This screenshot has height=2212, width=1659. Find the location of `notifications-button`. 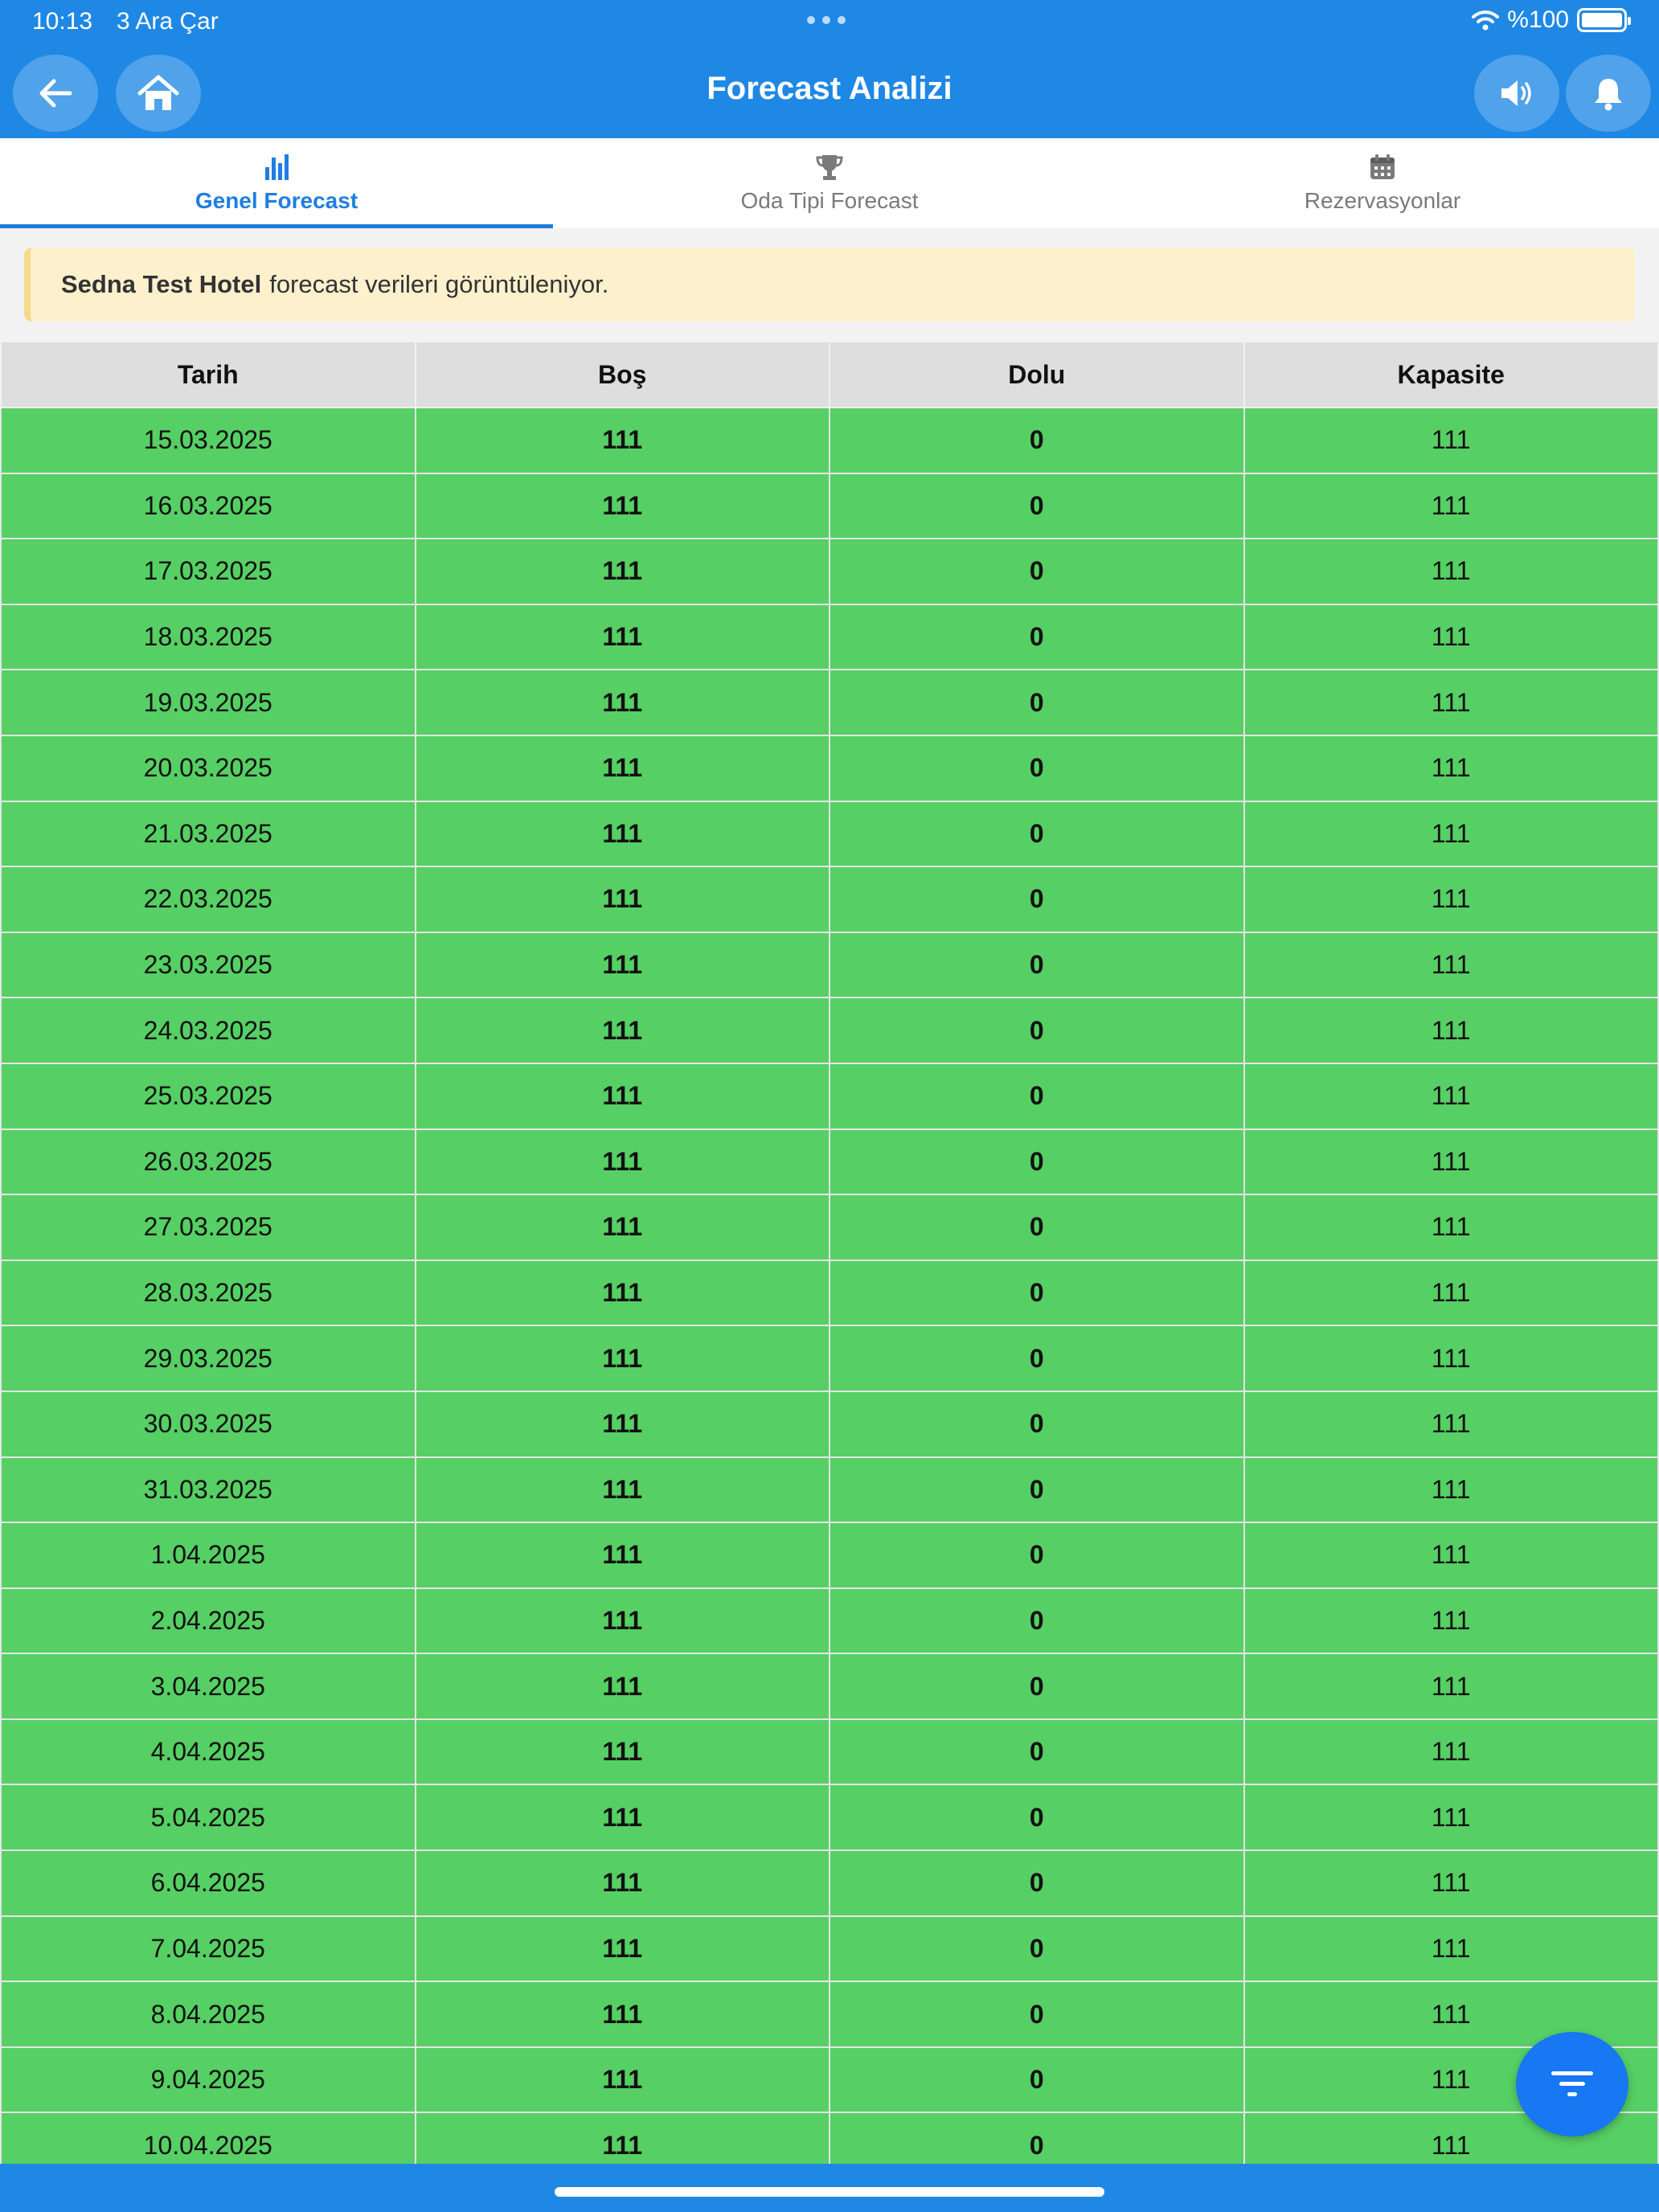

notifications-button is located at coordinates (1608, 93).